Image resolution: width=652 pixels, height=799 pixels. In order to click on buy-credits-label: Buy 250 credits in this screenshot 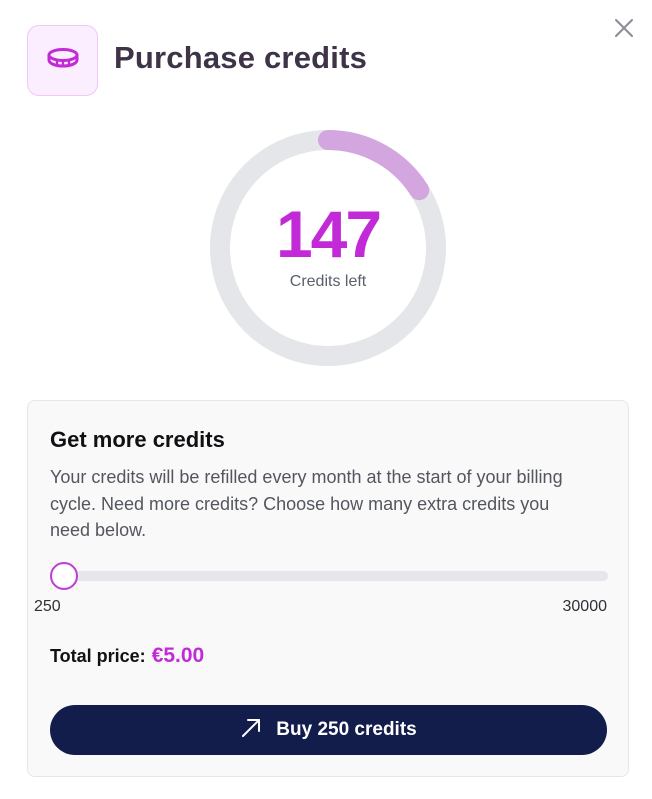, I will do `click(346, 729)`.